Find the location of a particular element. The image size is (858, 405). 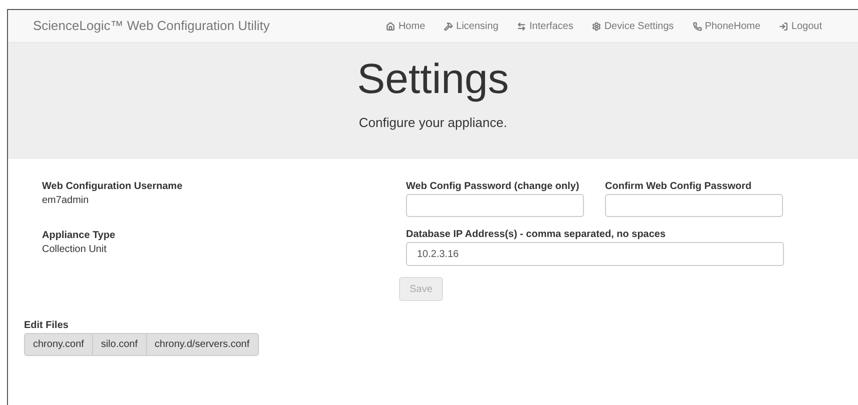

section-title: Edit Files is located at coordinates (47, 325).